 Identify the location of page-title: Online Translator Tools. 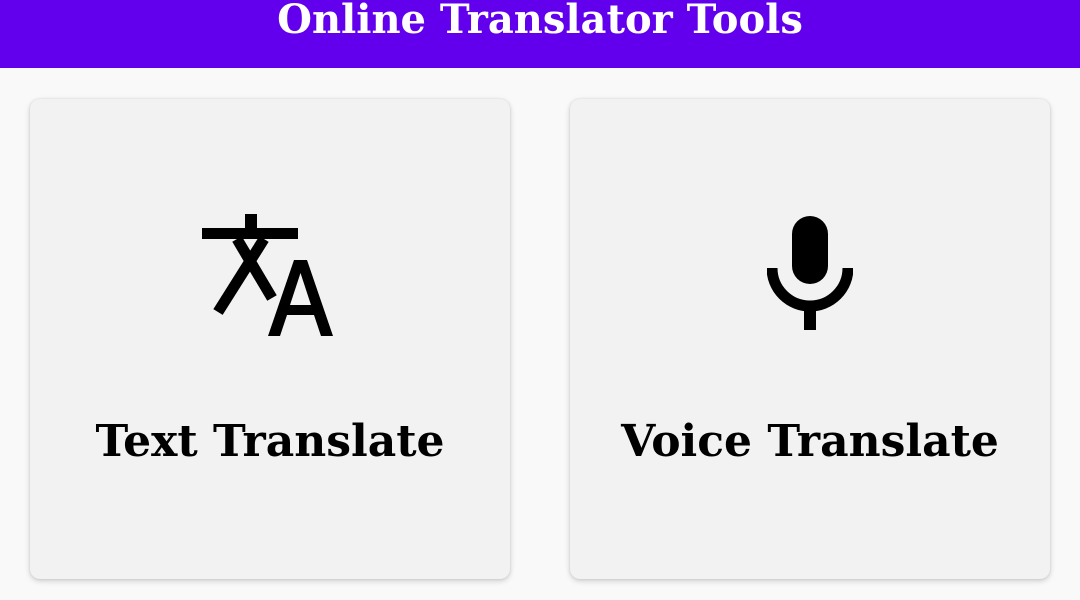
(540, 21).